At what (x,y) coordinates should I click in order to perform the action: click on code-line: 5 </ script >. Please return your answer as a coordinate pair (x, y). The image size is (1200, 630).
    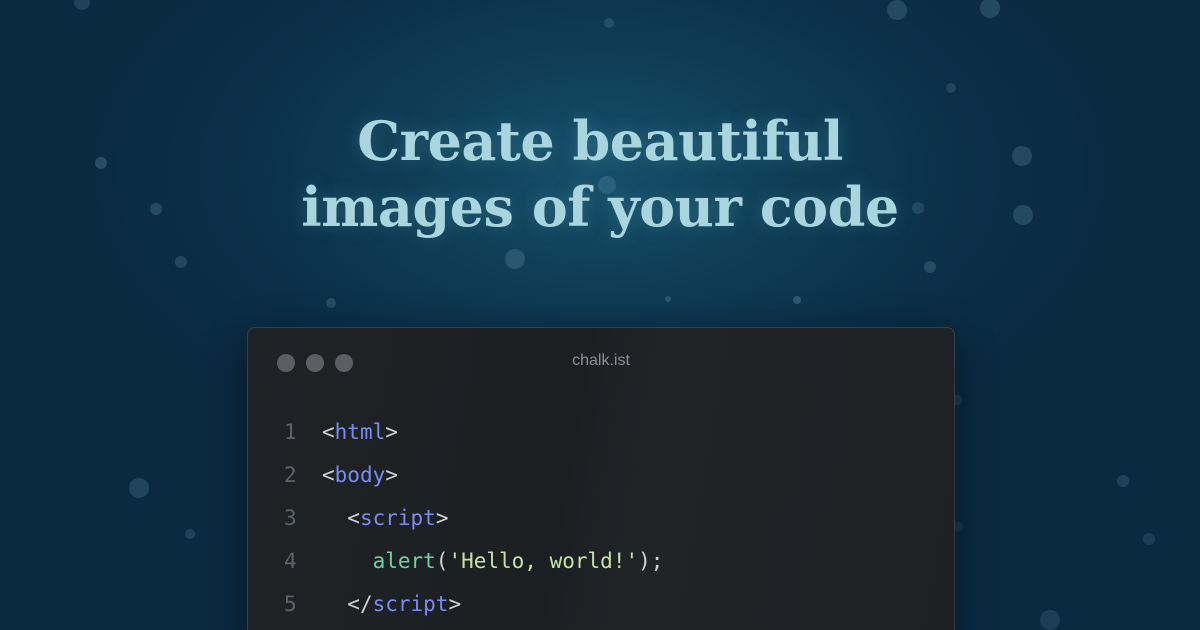
    Looking at the image, I should click on (473, 604).